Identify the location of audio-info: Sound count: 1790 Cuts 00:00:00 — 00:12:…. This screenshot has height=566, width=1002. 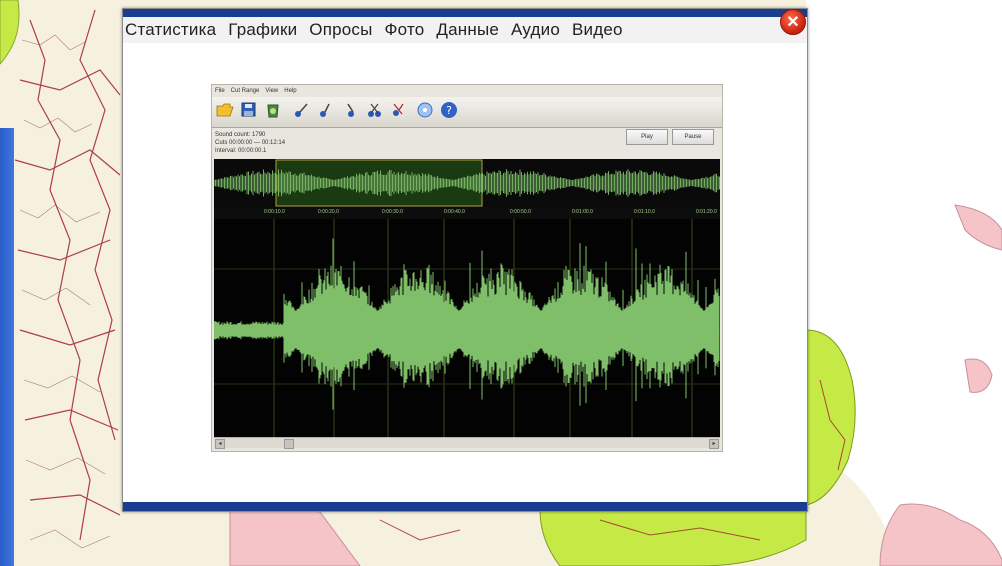
(250, 143).